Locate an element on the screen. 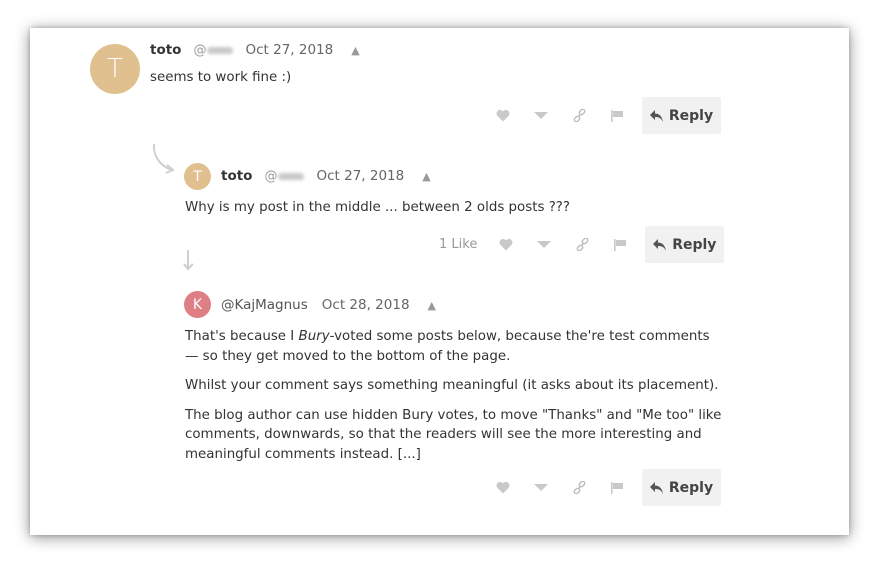  like-count: 1 Like is located at coordinates (458, 244).